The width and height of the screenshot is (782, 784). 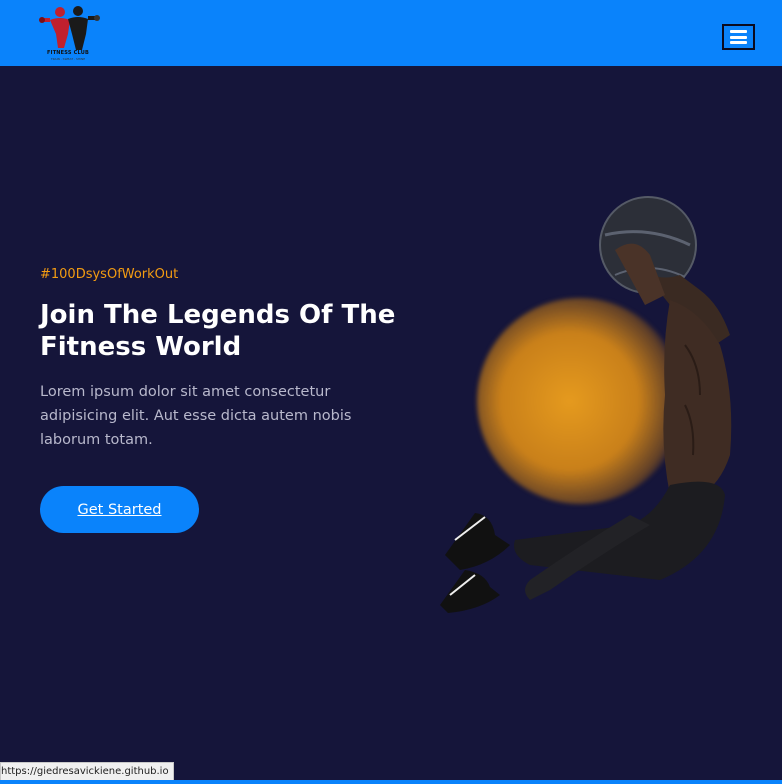 What do you see at coordinates (119, 509) in the screenshot?
I see `get-started-button: Get Started` at bounding box center [119, 509].